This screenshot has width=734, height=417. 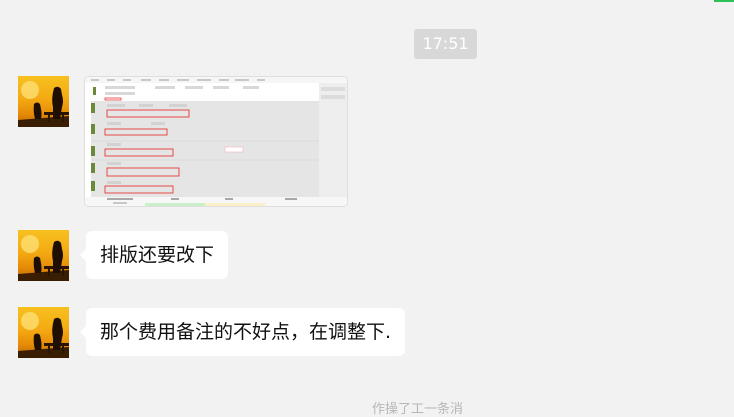 I want to click on window-accent-line, so click(x=724, y=1).